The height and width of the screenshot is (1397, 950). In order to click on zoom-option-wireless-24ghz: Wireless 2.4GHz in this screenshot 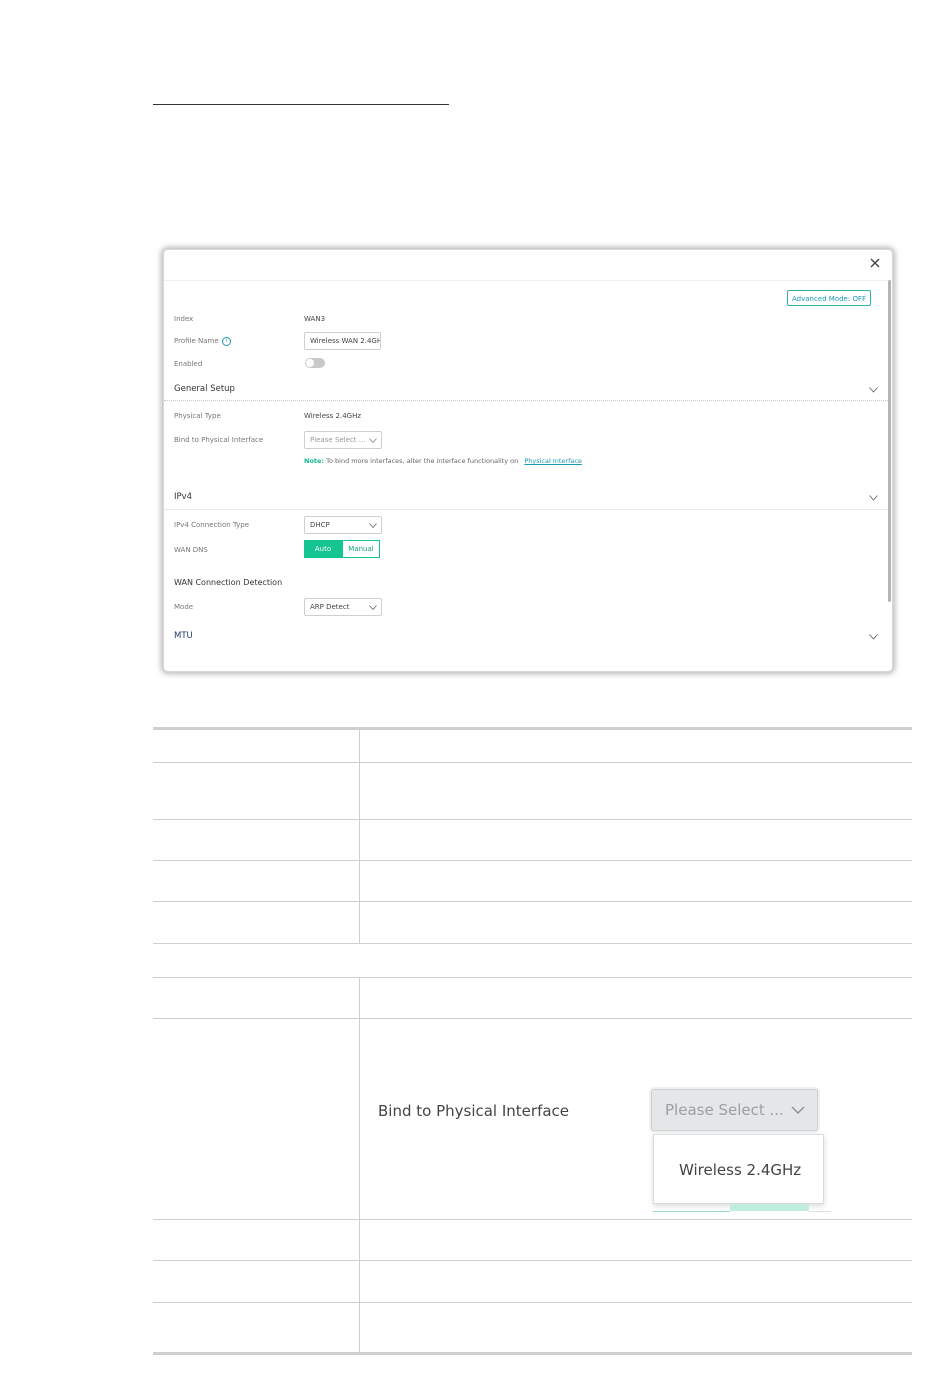, I will do `click(740, 1170)`.